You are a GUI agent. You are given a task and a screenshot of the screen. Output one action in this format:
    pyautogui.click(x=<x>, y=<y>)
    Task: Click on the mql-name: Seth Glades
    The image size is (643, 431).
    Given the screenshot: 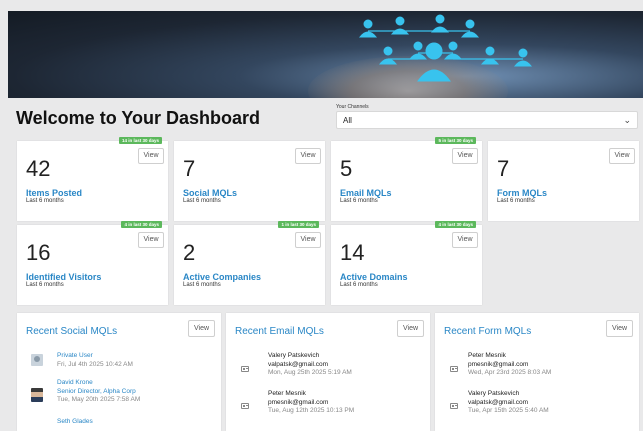 What is the action you would take?
    pyautogui.click(x=75, y=422)
    